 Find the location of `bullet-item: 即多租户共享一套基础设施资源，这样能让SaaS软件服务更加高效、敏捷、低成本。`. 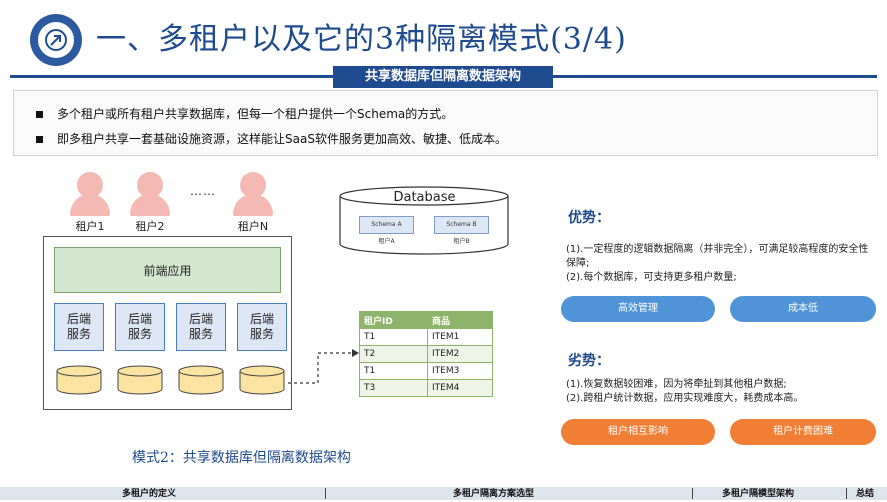

bullet-item: 即多租户共享一套基础设施资源，这样能让SaaS软件服务更加高效、敏捷、低成本。 is located at coordinates (271, 138).